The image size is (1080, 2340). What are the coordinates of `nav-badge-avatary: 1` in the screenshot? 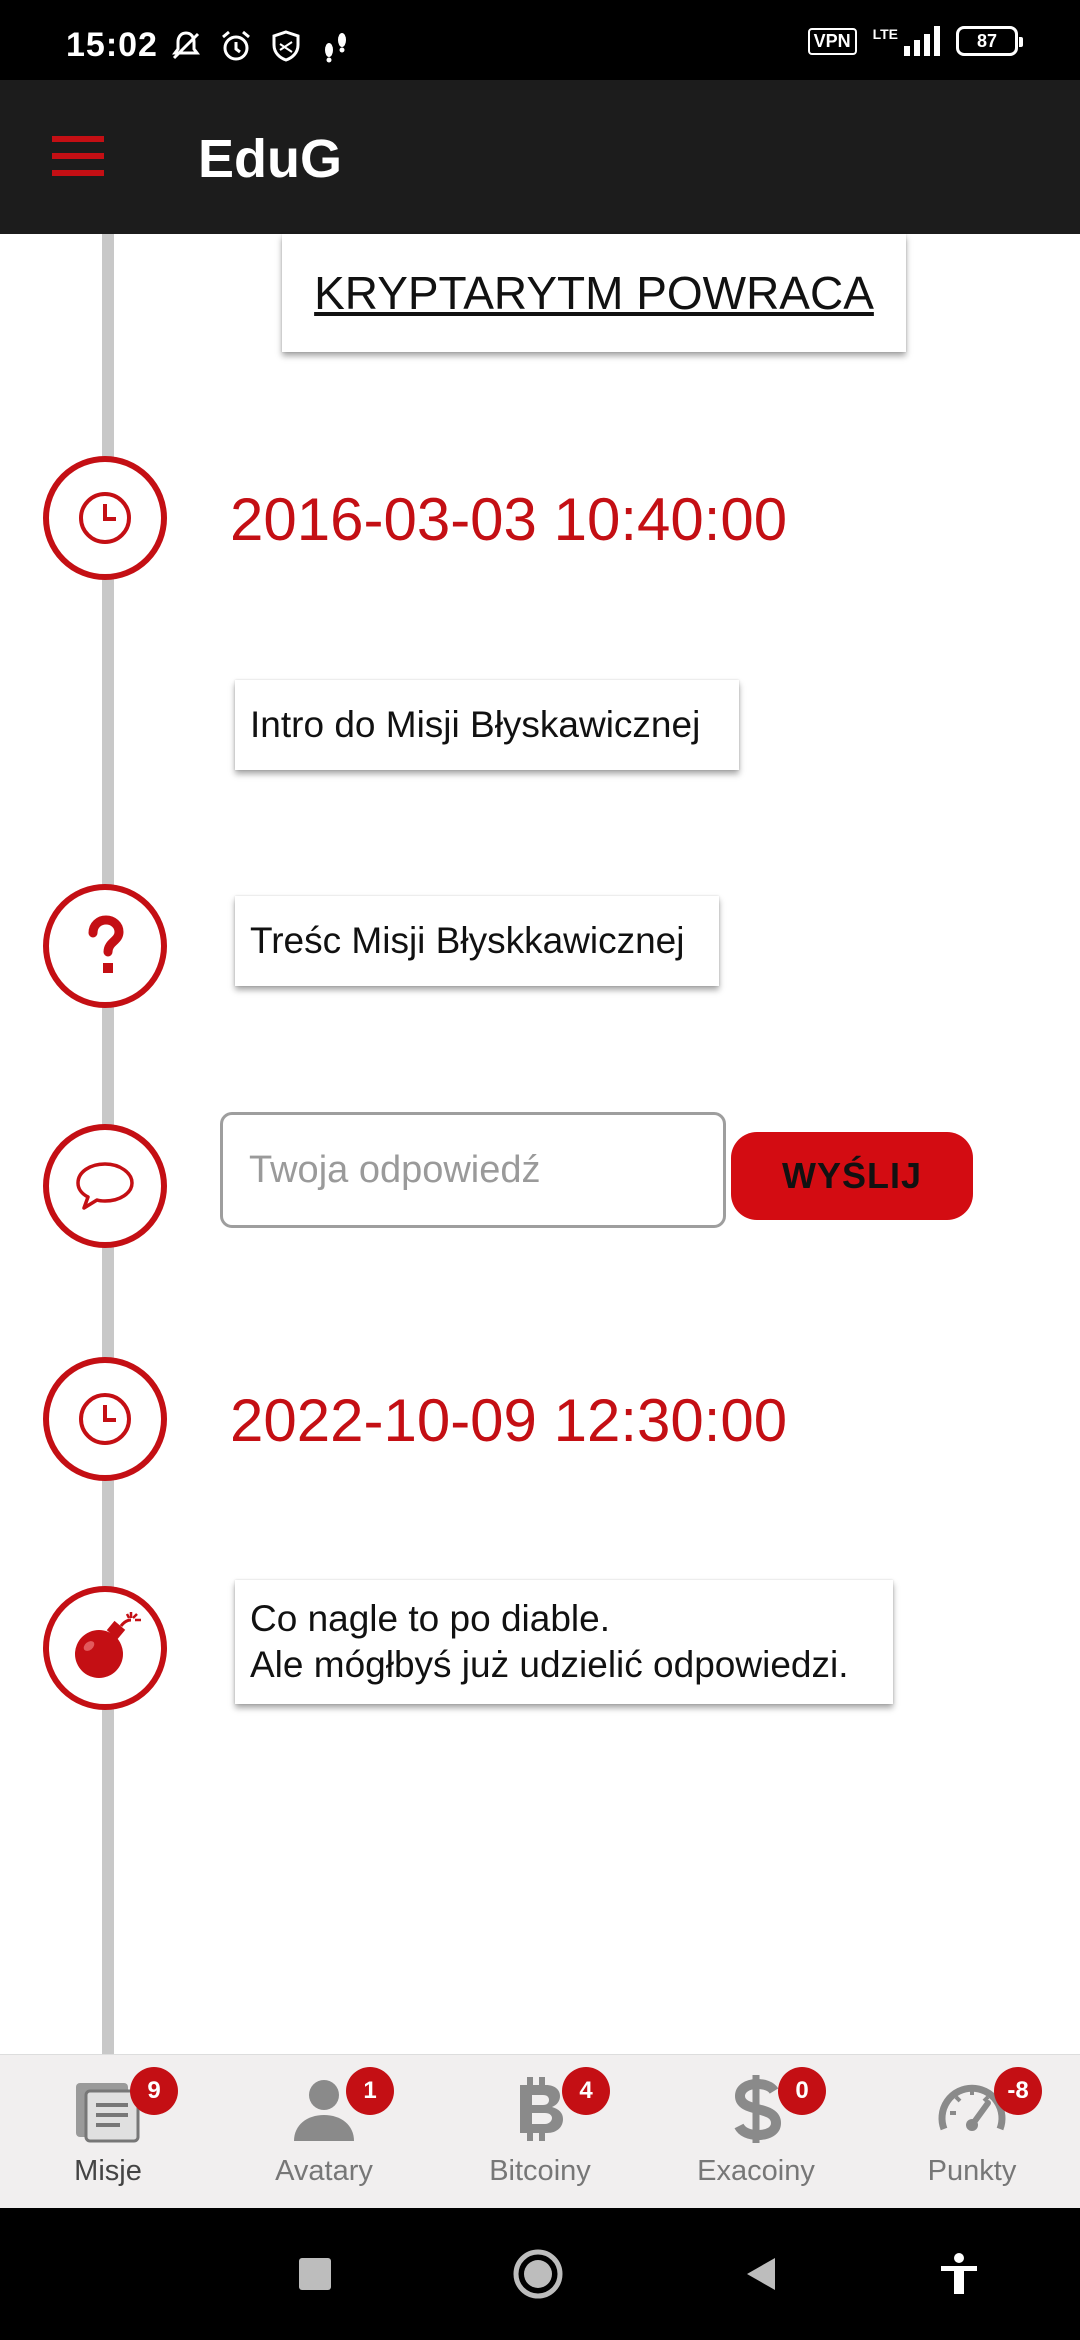 It's located at (370, 2091).